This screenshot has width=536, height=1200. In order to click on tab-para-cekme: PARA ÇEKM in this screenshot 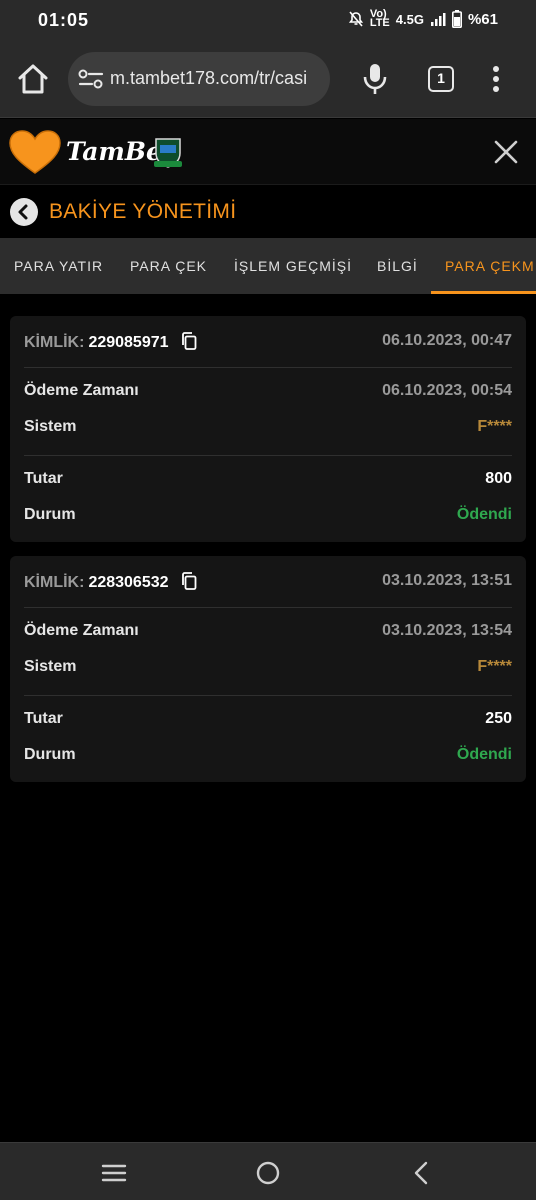, I will do `click(483, 266)`.